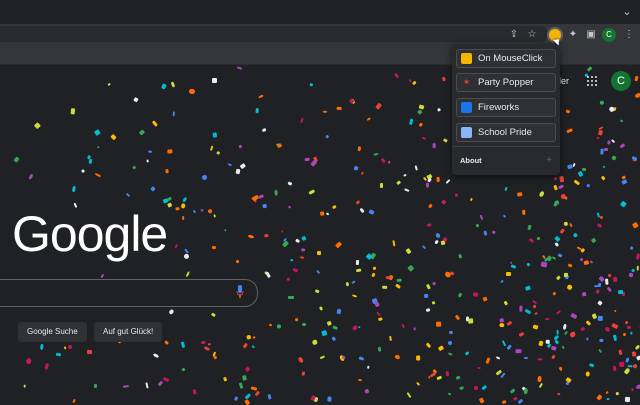 The width and height of the screenshot is (640, 405). What do you see at coordinates (240, 292) in the screenshot?
I see `microphone-icon` at bounding box center [240, 292].